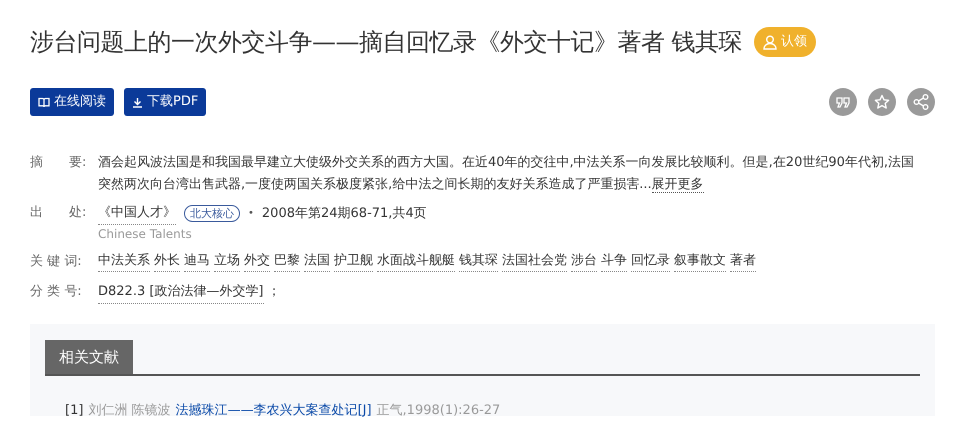 Image resolution: width=969 pixels, height=424 pixels. What do you see at coordinates (129, 411) in the screenshot?
I see `reference-authors: 刘仁洲 陈镜波` at bounding box center [129, 411].